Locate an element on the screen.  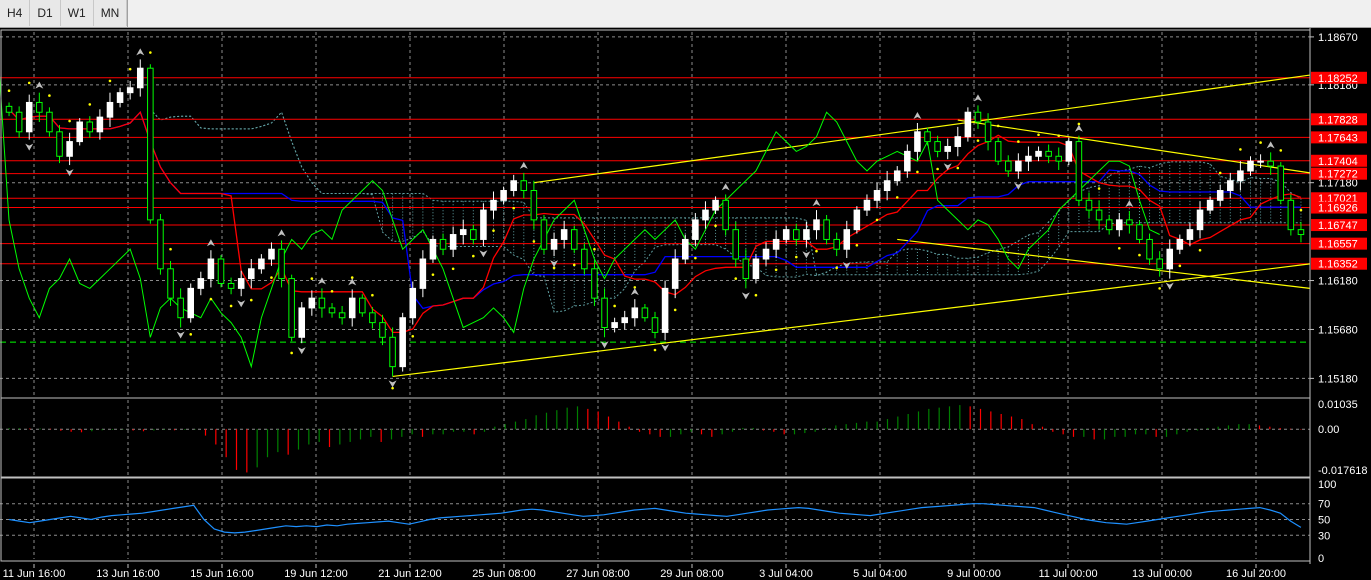
time-tick-label: 11 Jun 16:00 is located at coordinates (34, 574).